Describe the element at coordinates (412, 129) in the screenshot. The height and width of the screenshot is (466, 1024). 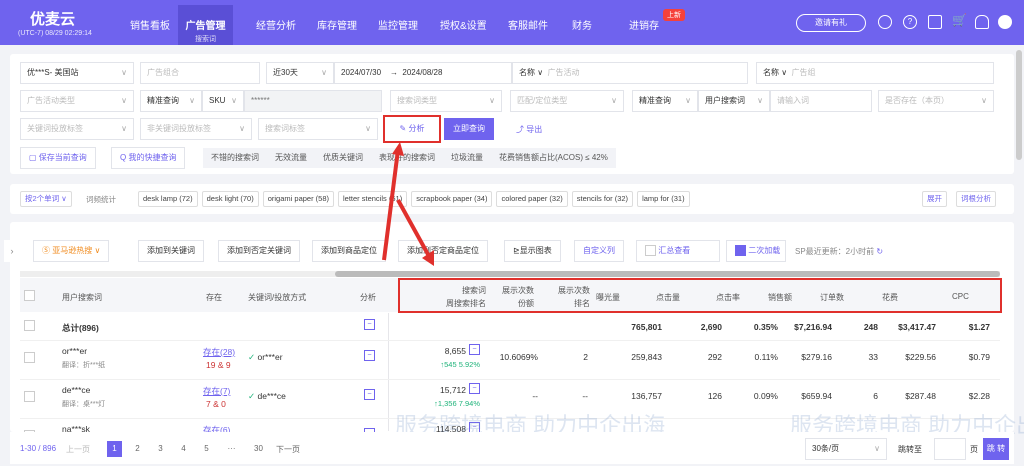
I see `analyze-button: ✎ 分析` at that location.